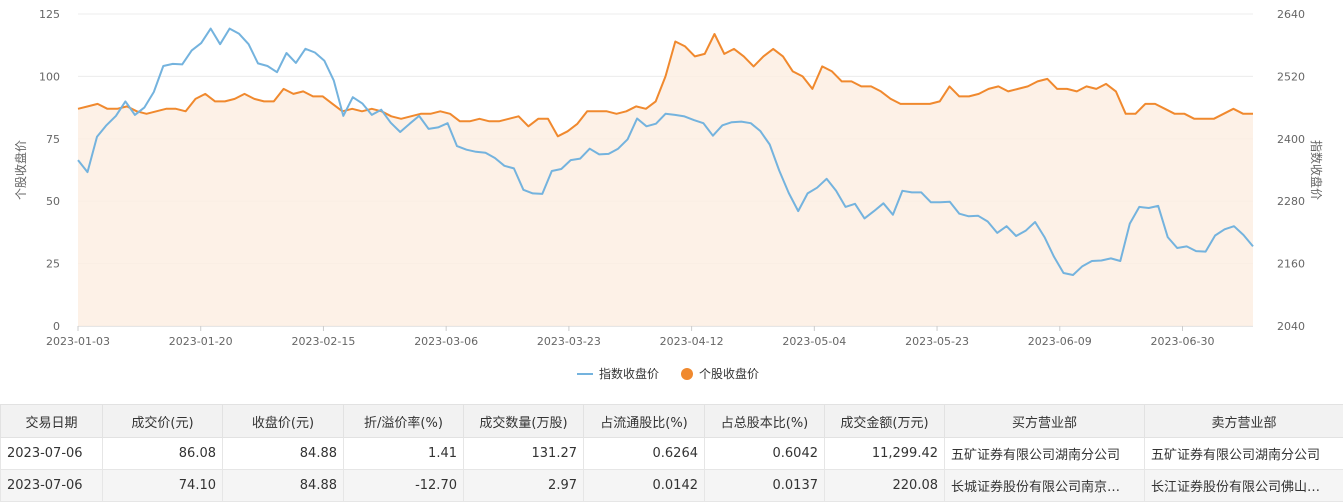 This screenshot has height=502, width=1343. Describe the element at coordinates (644, 486) in the screenshot. I see `cell-float-ratio: 0.0142` at that location.